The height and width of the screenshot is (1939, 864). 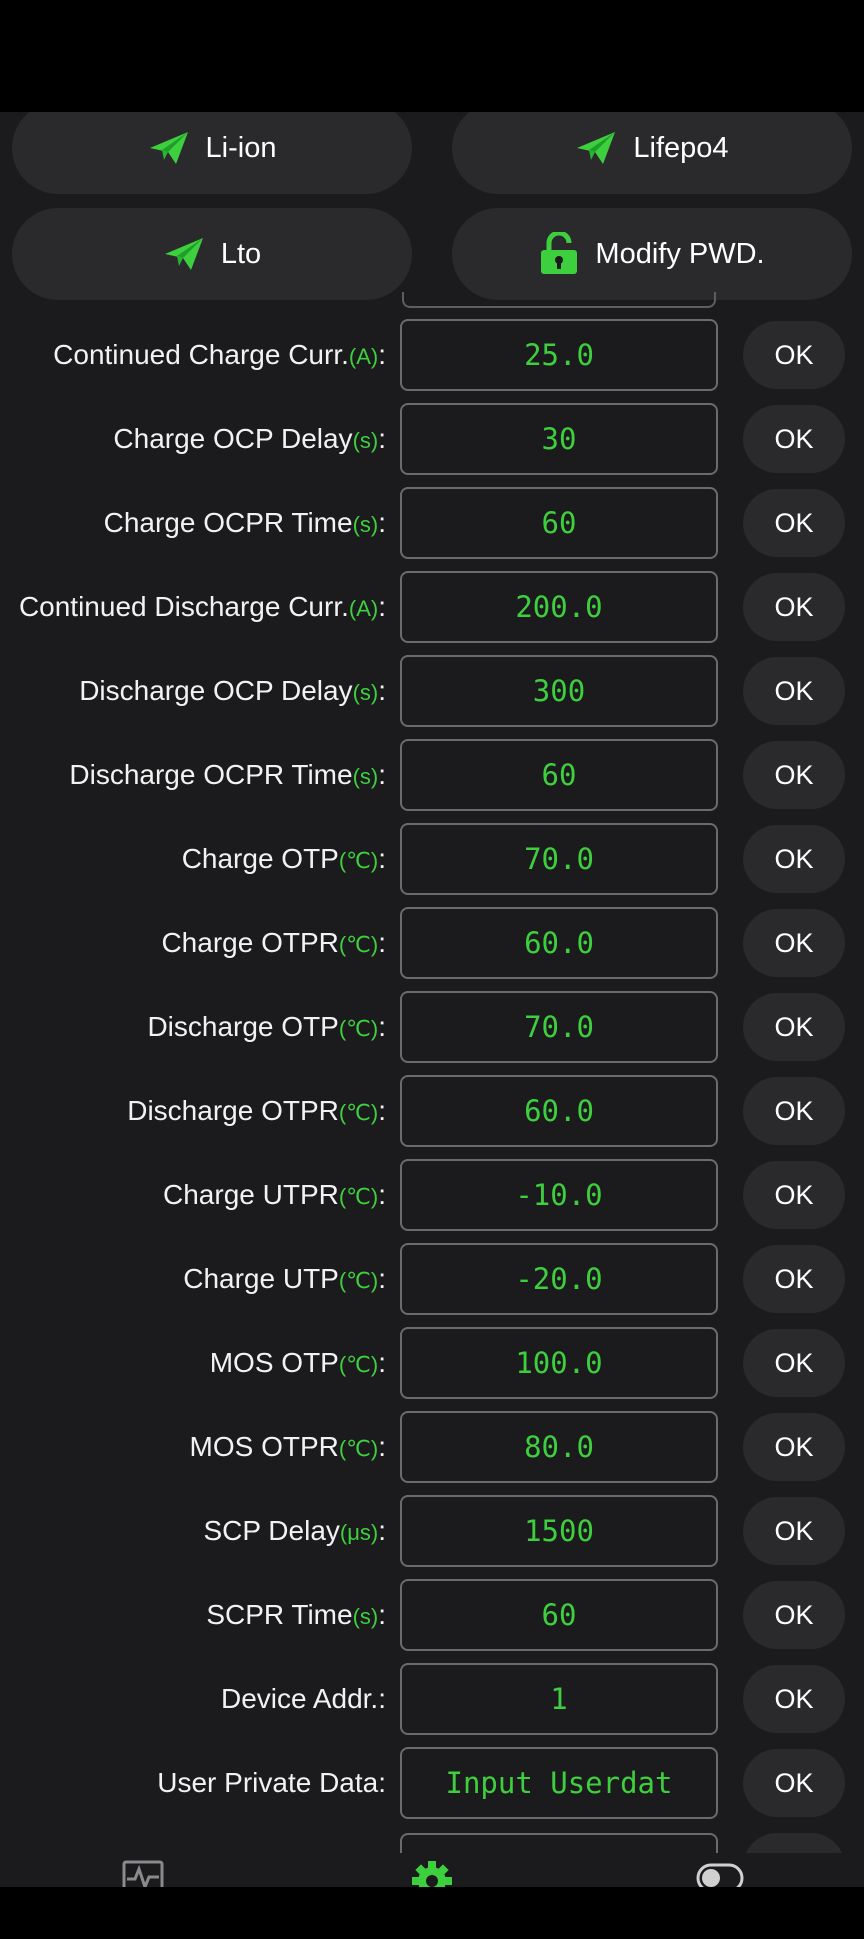 I want to click on parameter-row: Discharge OCPR Time(s): 60 OK, so click(x=432, y=775).